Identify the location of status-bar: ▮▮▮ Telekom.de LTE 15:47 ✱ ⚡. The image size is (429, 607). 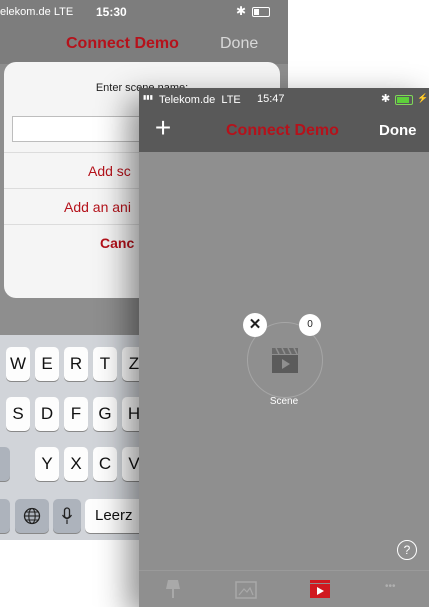
(284, 99).